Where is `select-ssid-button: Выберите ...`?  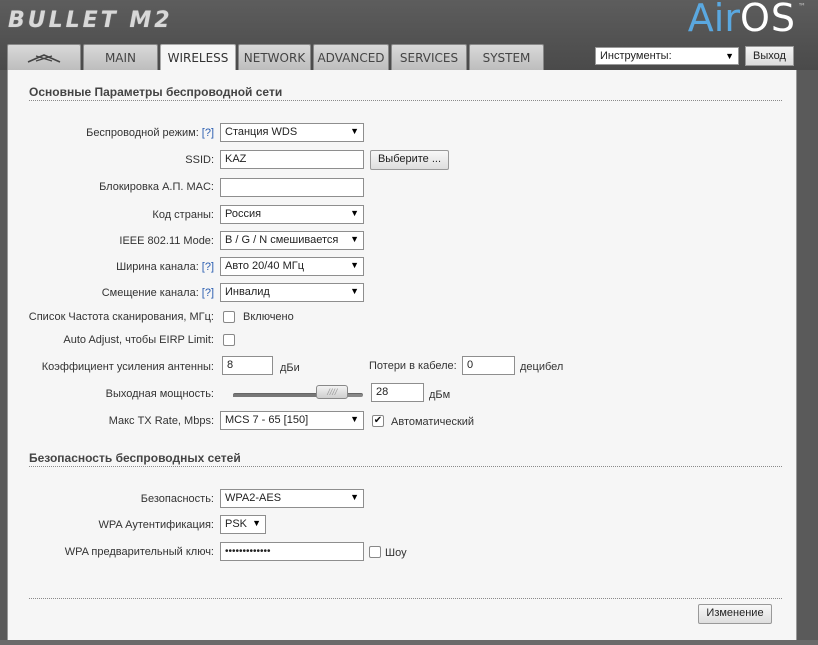
select-ssid-button: Выберите ... is located at coordinates (409, 160).